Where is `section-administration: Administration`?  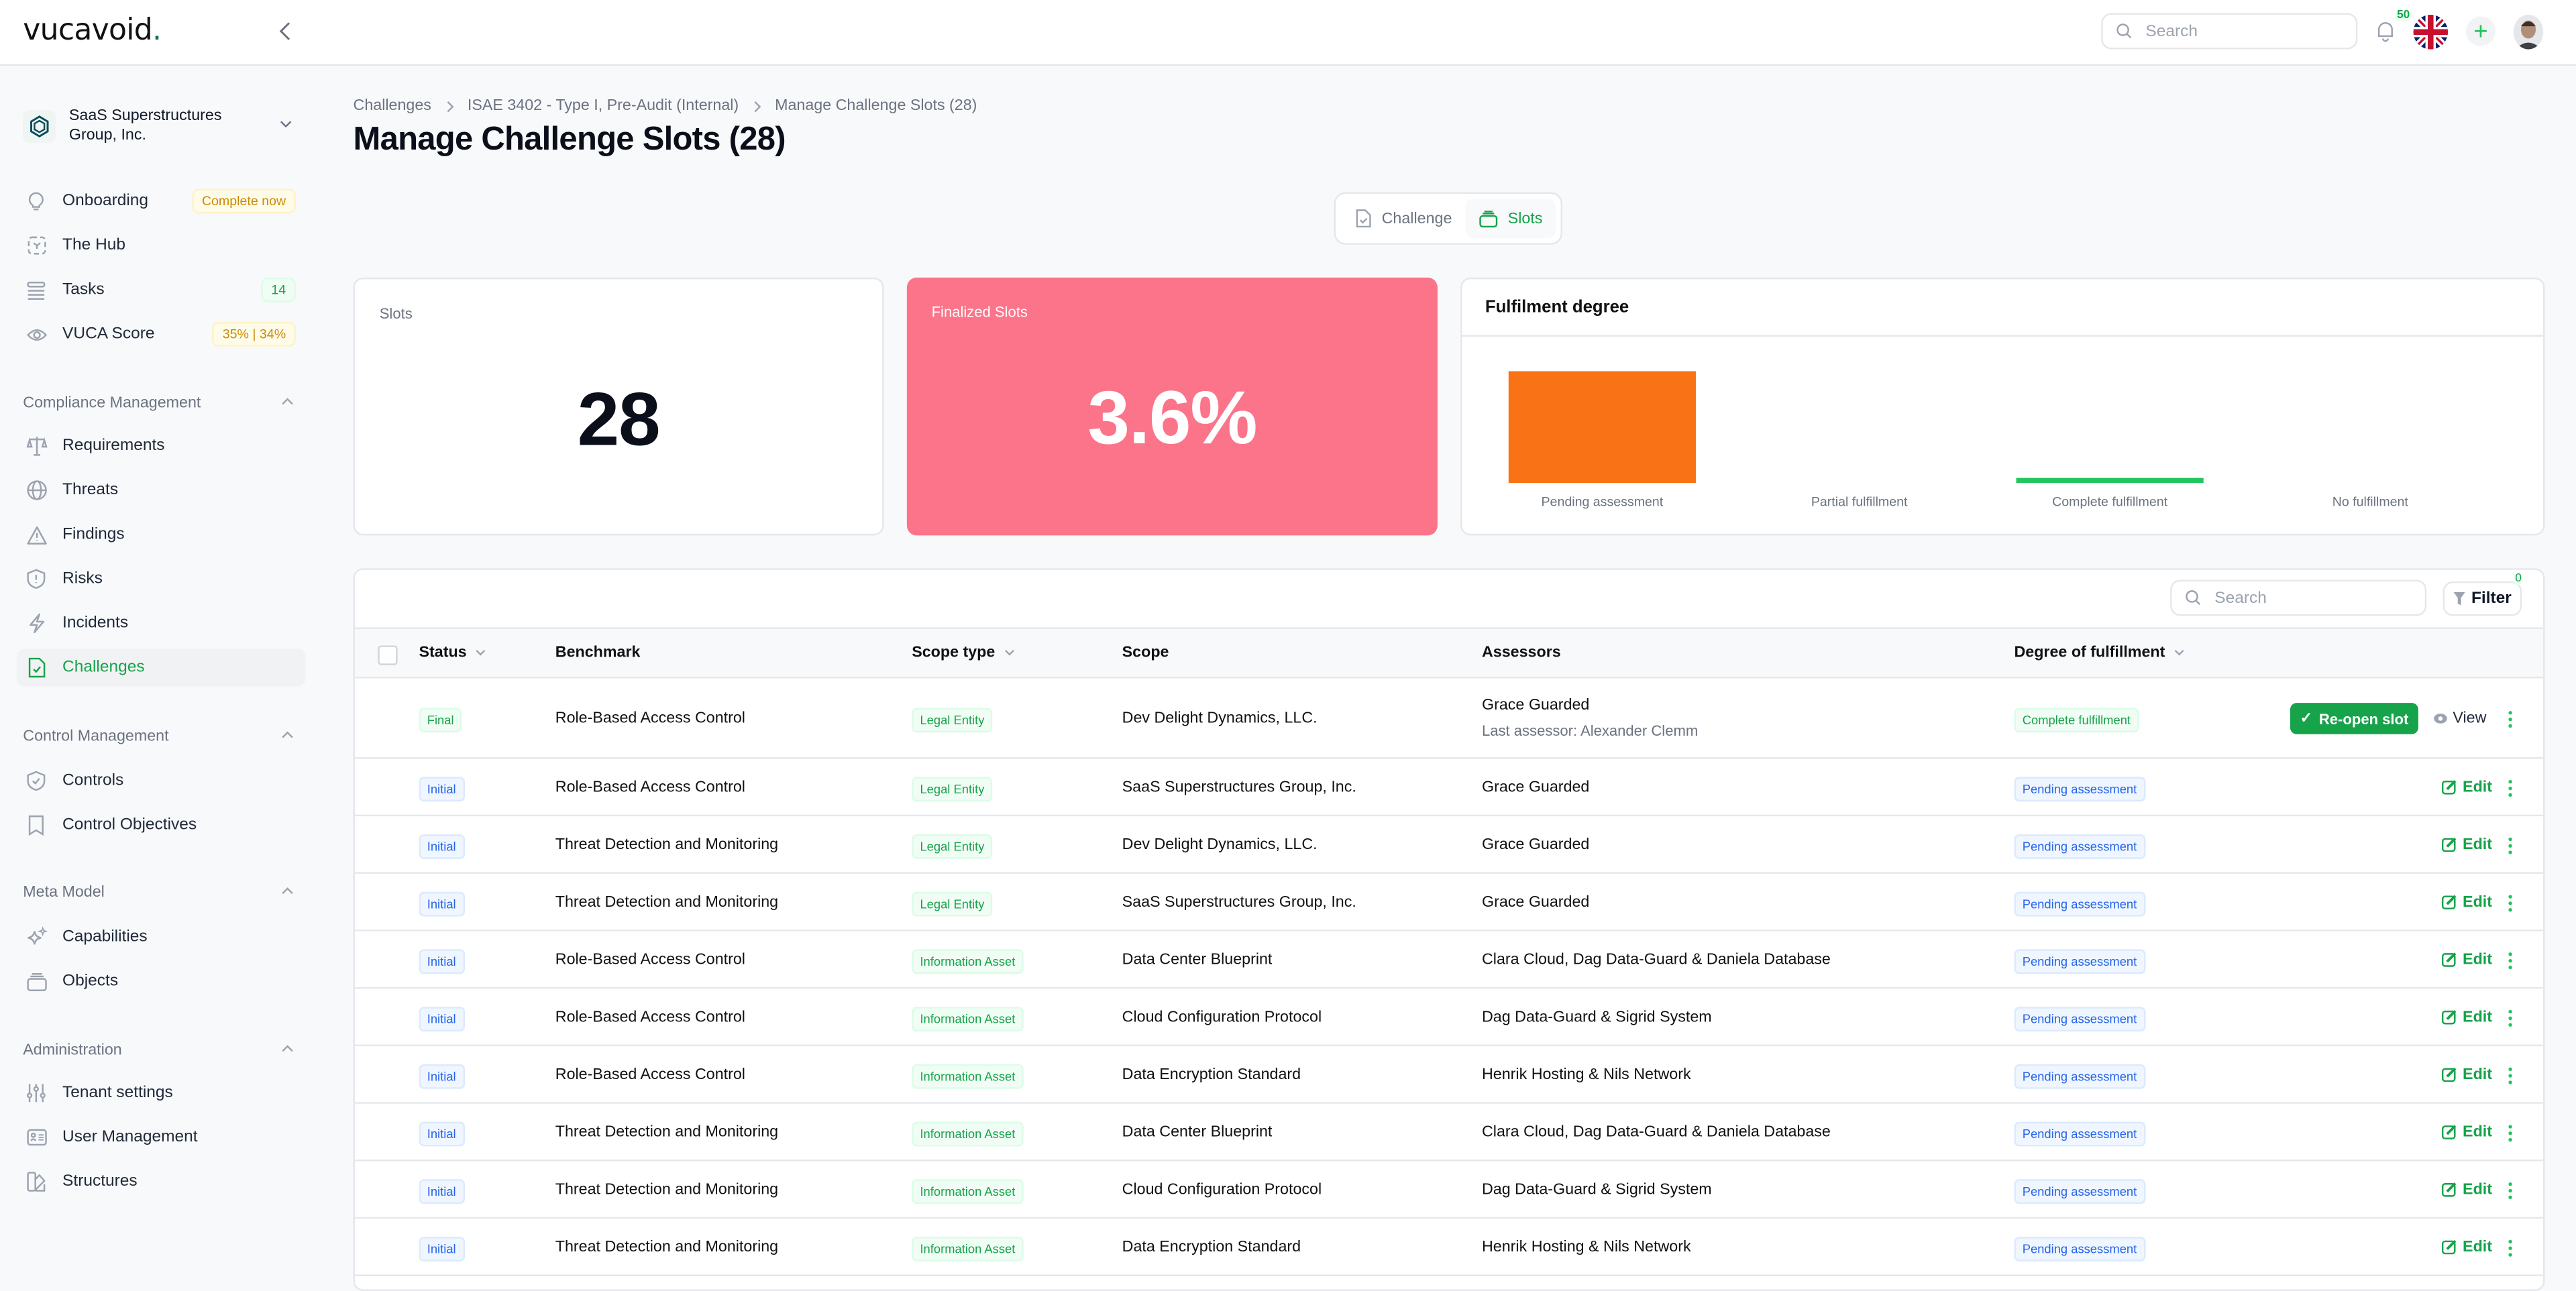 section-administration: Administration is located at coordinates (159, 1049).